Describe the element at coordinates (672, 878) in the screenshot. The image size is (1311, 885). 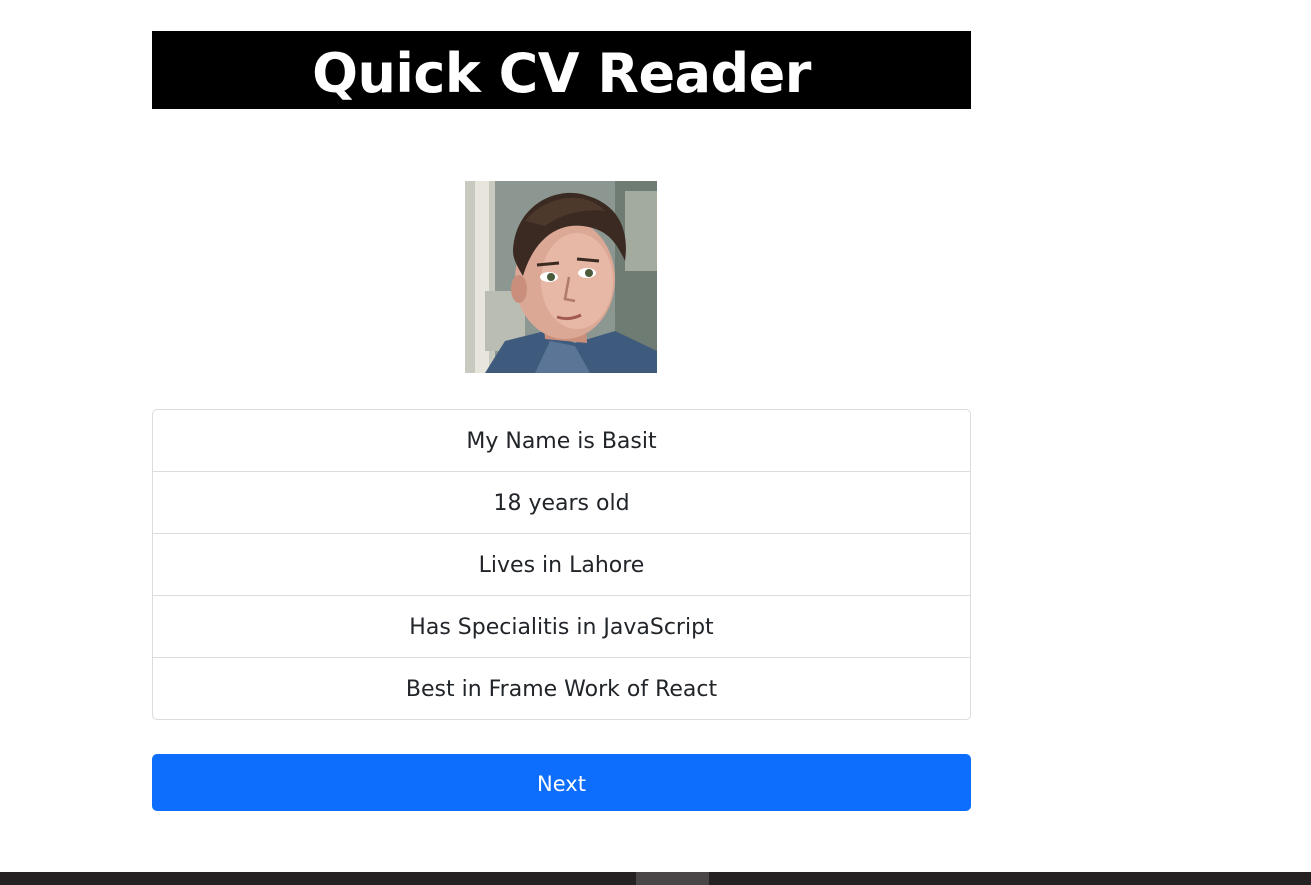
I see `taskbar-active-item` at that location.